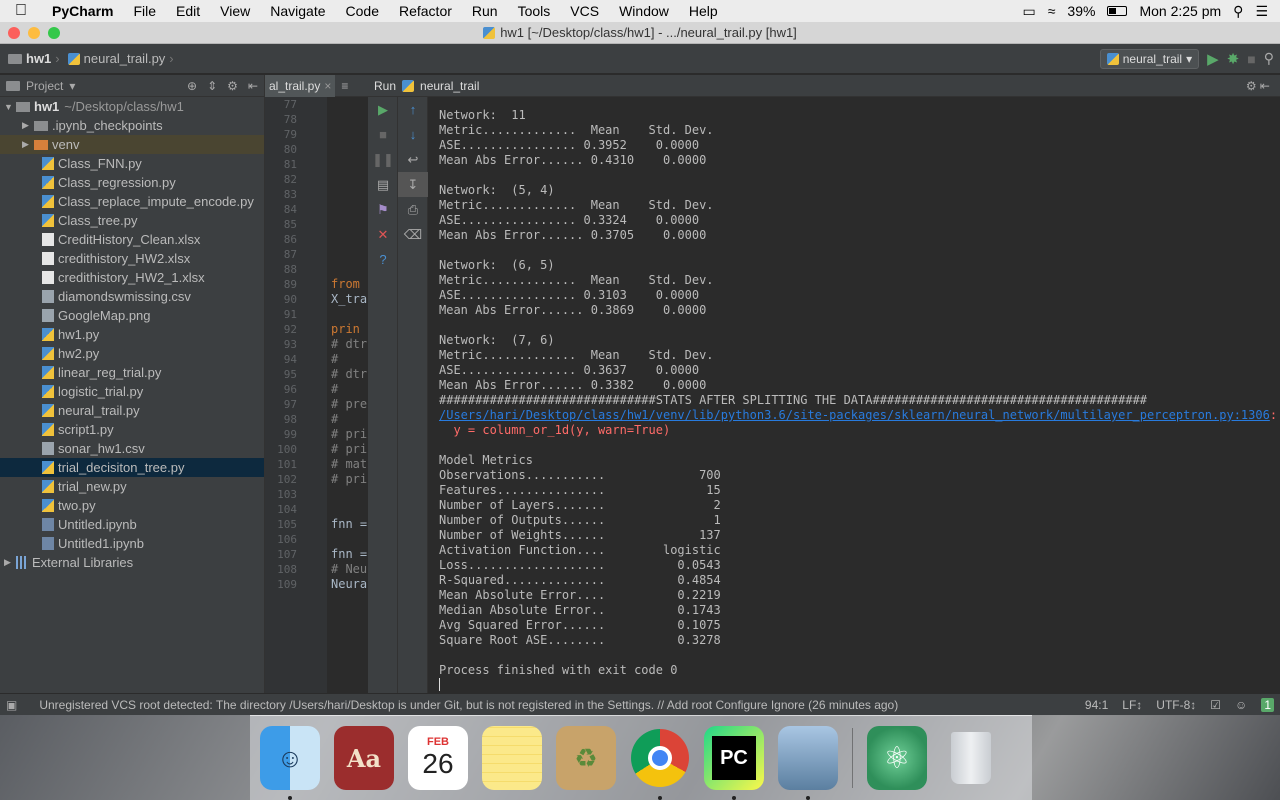 The height and width of the screenshot is (800, 1280). Describe the element at coordinates (297, 11) in the screenshot. I see `menu-item-navigate: Navigate` at that location.